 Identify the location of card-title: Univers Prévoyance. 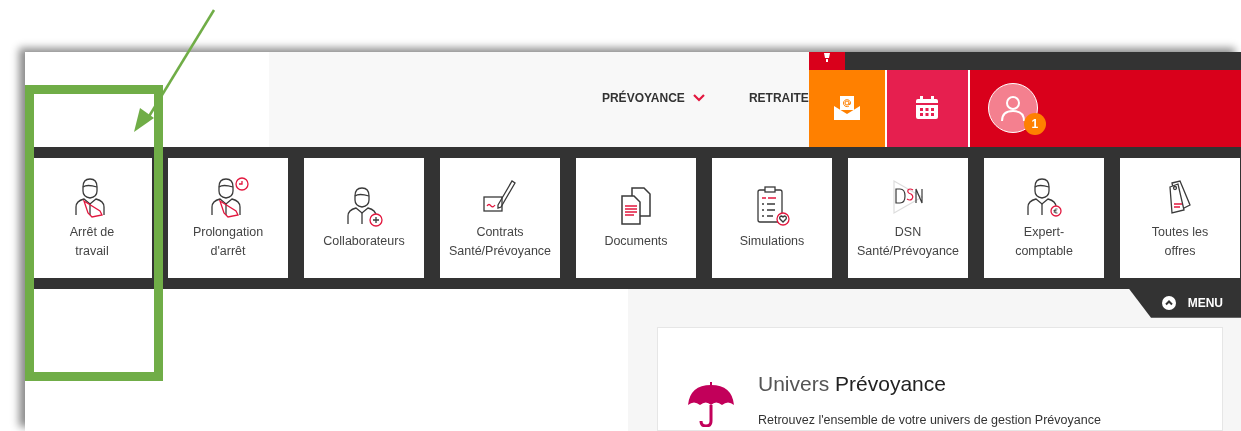
(852, 383).